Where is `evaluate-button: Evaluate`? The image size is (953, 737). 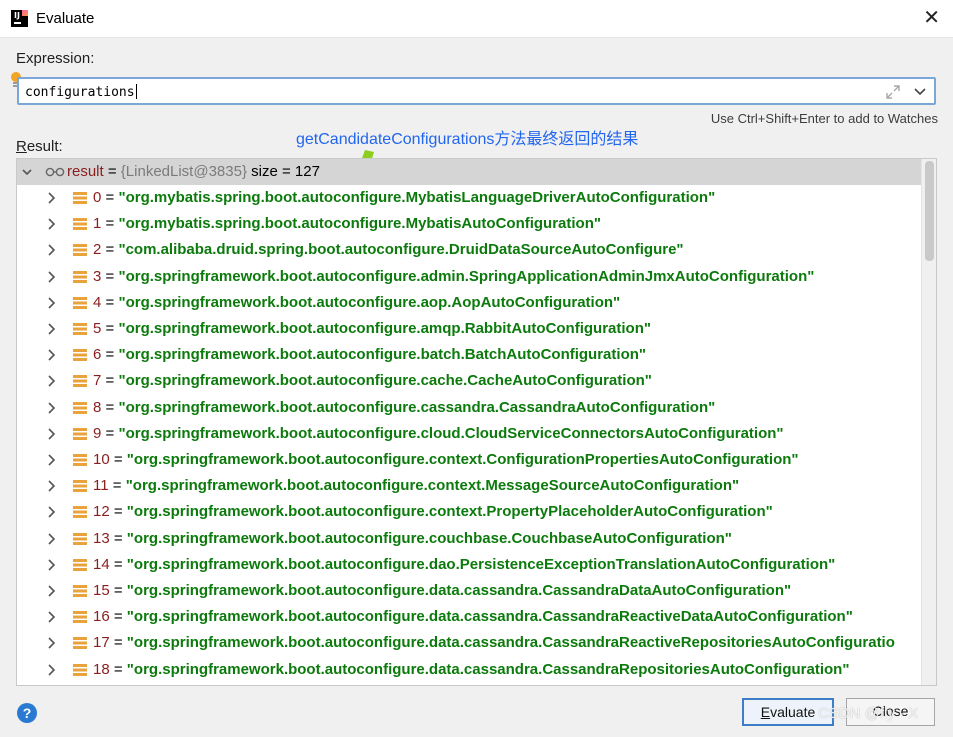 evaluate-button: Evaluate is located at coordinates (788, 712).